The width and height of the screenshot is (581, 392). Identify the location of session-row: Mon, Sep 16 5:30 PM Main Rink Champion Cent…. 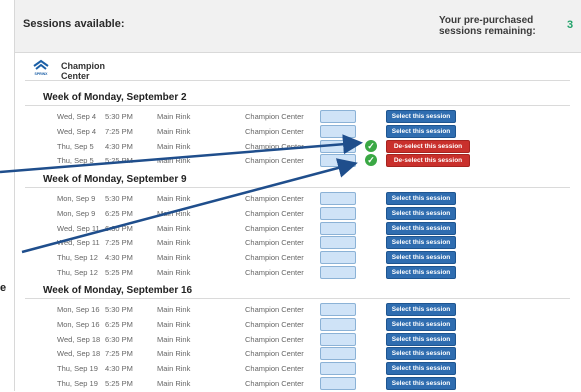
(298, 310).